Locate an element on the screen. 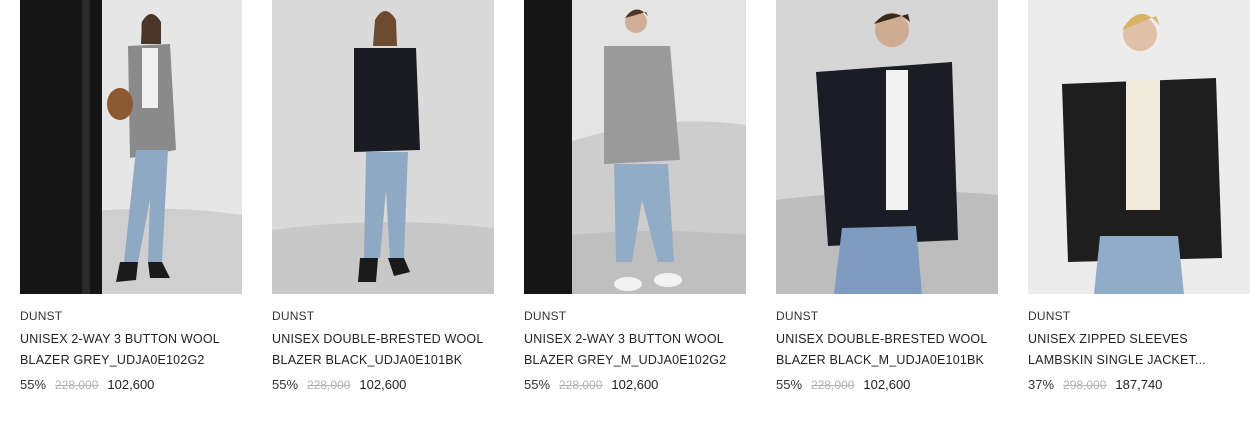 The width and height of the screenshot is (1255, 425). product-photo-grey-blazer-woman is located at coordinates (131, 147).